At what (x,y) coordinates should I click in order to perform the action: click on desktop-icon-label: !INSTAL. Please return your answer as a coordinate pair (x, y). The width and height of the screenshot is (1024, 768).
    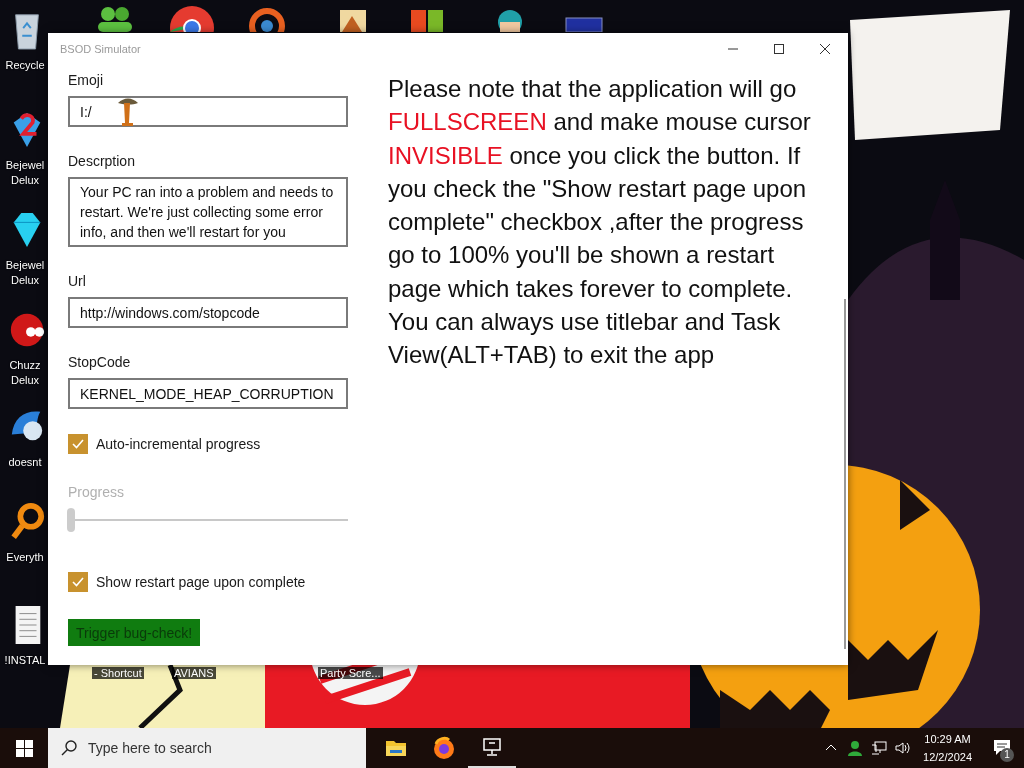
    Looking at the image, I should click on (25, 660).